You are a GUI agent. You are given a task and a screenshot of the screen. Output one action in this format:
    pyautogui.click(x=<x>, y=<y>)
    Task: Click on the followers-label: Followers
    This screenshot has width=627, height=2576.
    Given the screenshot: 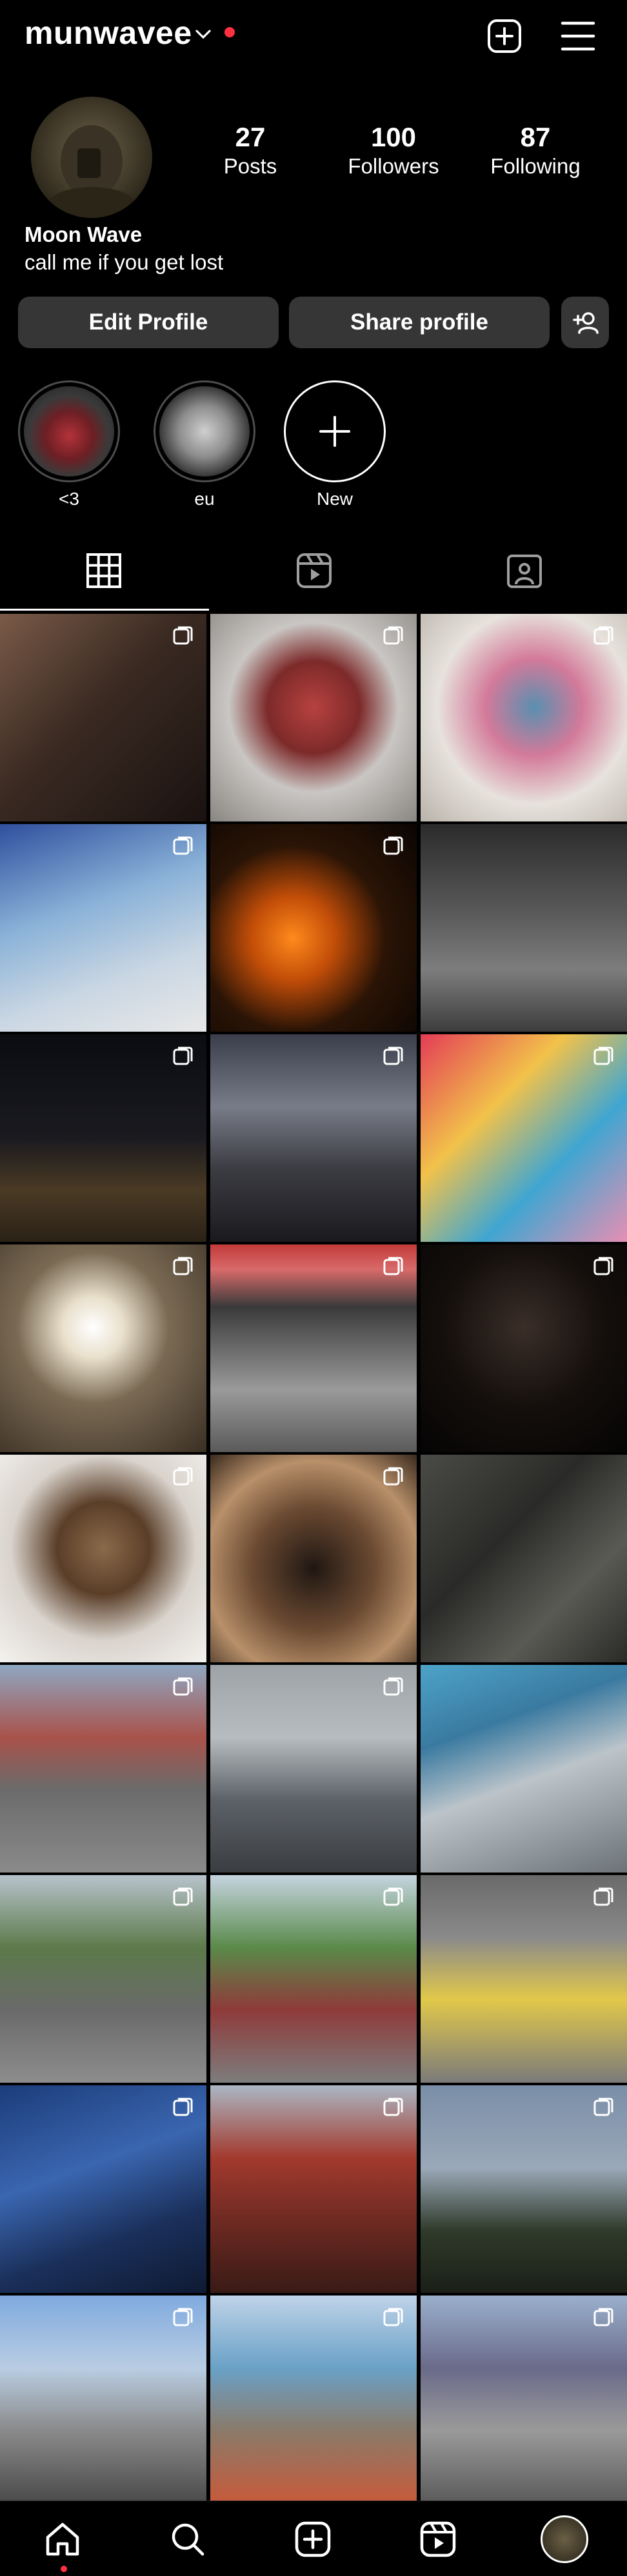 What is the action you would take?
    pyautogui.click(x=393, y=166)
    